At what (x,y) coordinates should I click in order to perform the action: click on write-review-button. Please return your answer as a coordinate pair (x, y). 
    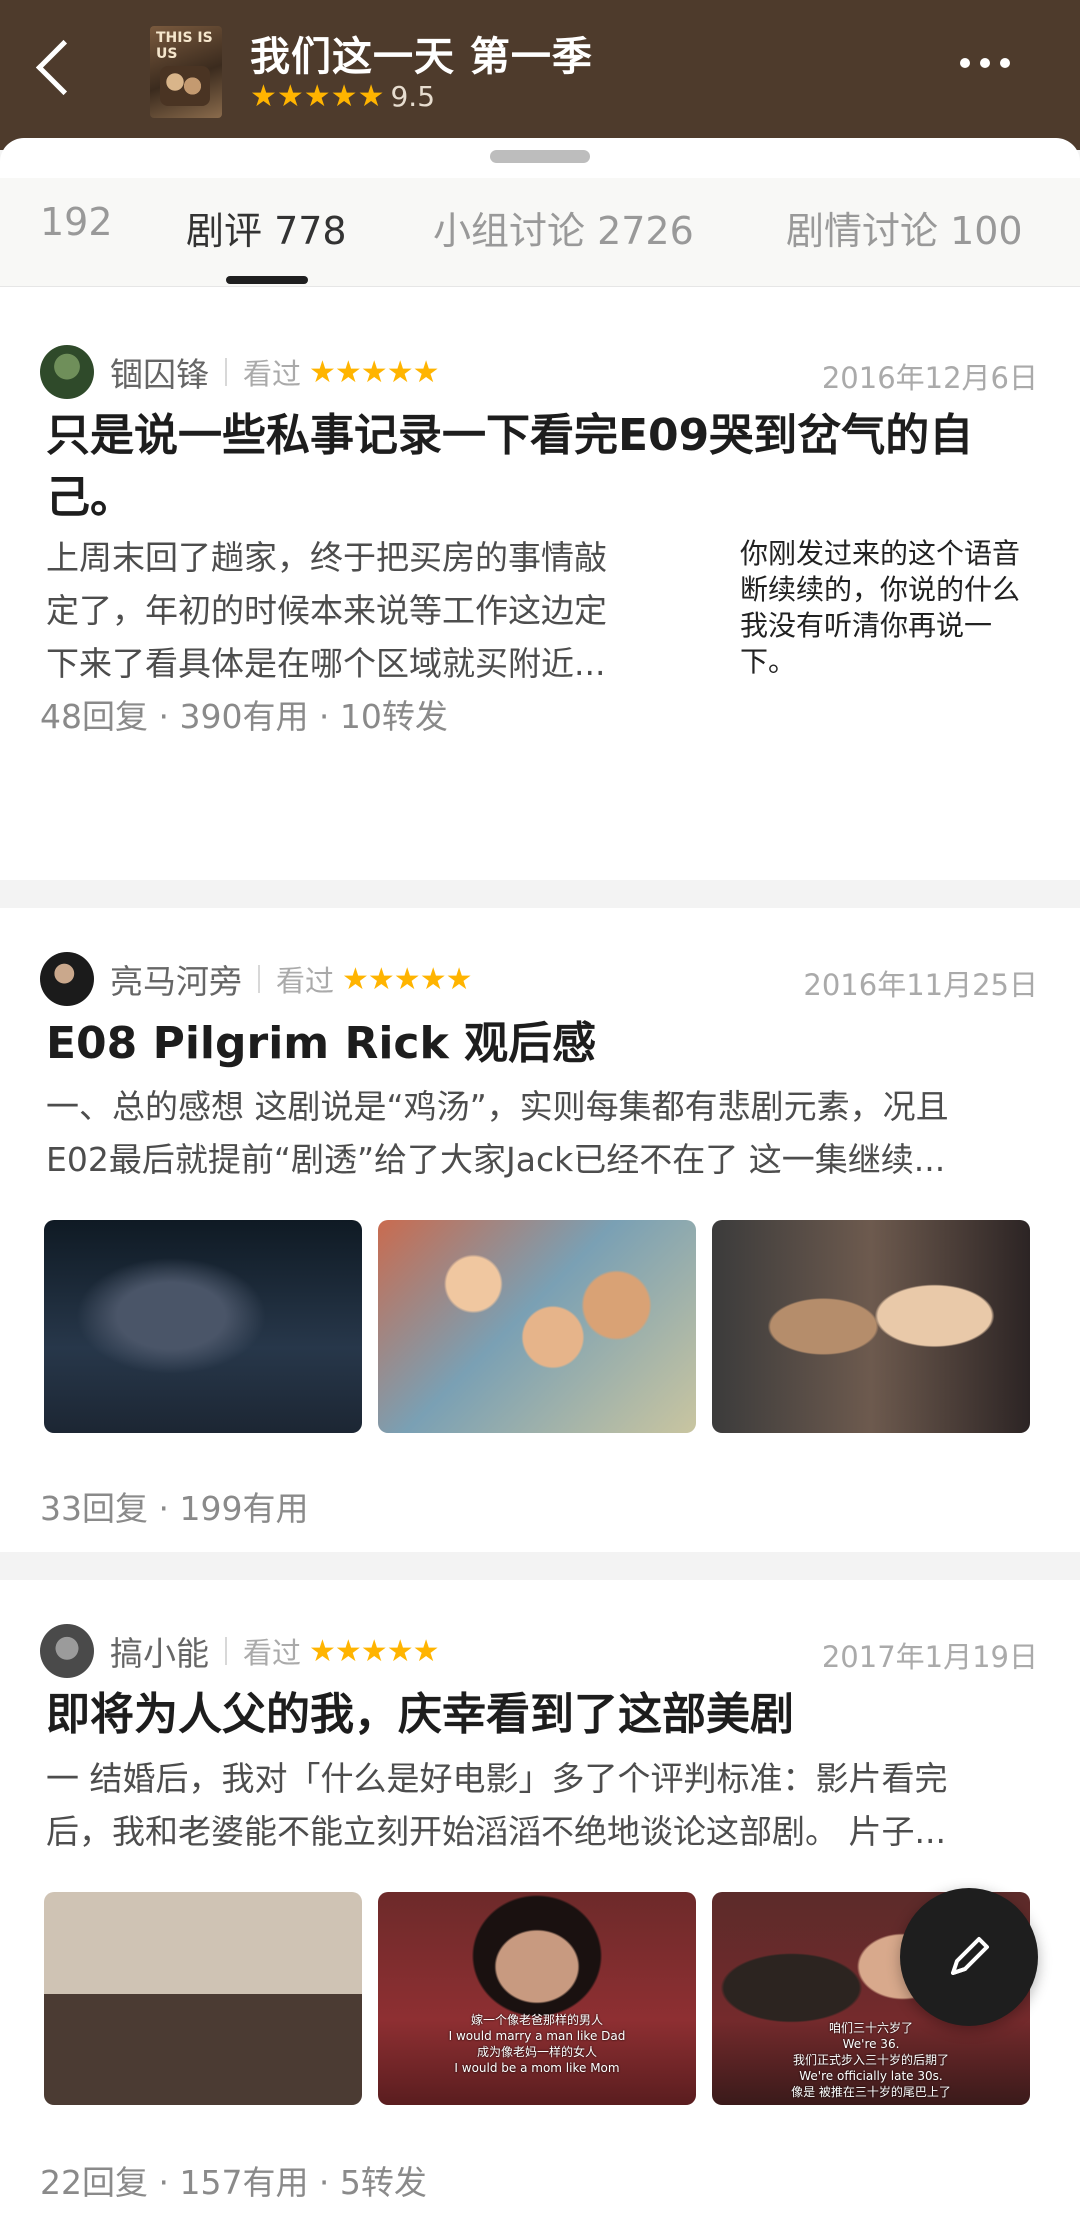
    Looking at the image, I should click on (969, 1957).